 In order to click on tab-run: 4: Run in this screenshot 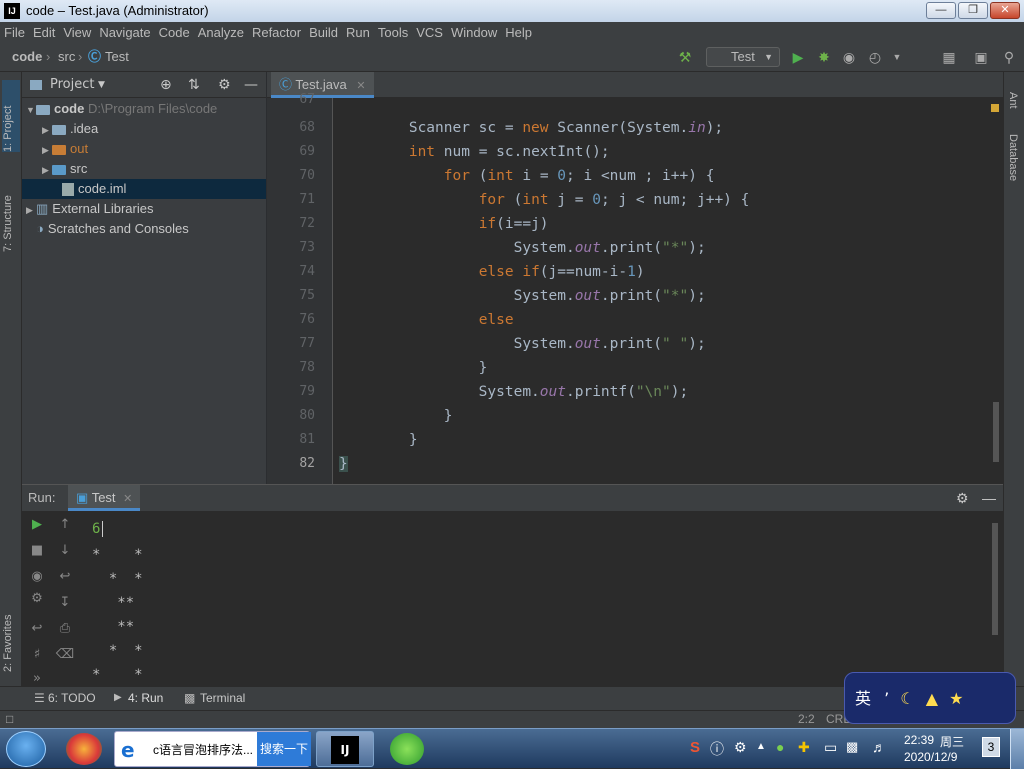, I will do `click(145, 698)`.